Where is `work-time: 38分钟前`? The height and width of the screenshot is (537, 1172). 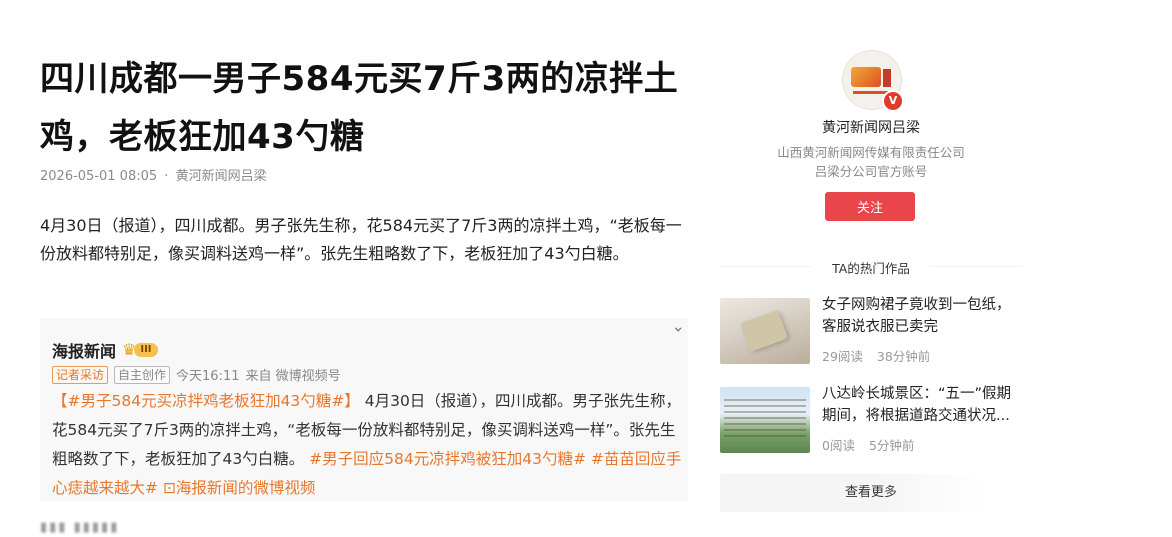
work-time: 38分钟前 is located at coordinates (903, 356).